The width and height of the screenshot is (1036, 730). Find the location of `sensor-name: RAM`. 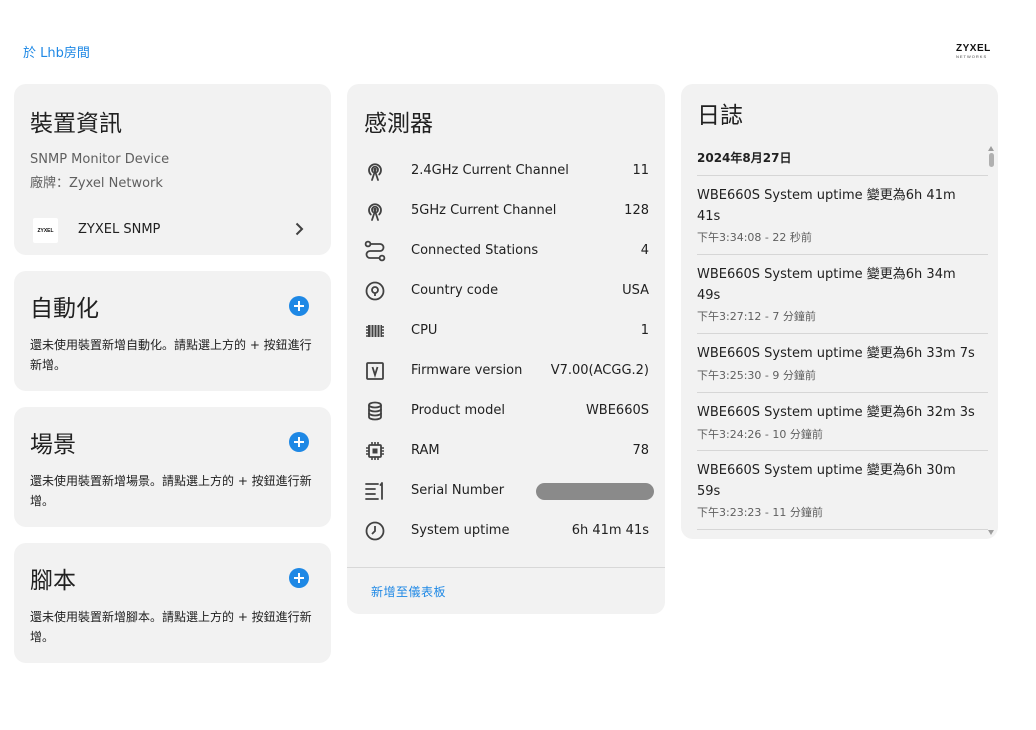

sensor-name: RAM is located at coordinates (425, 450).